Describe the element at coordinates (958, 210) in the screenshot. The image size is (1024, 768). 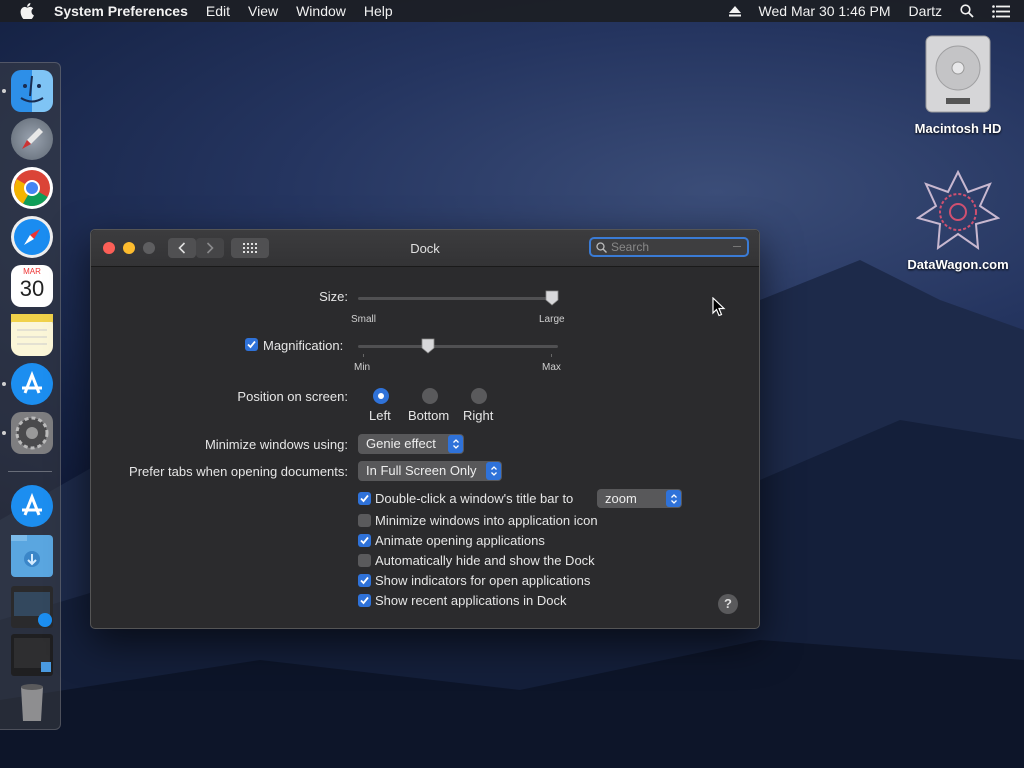
I see `datawagon-logo-icon` at that location.